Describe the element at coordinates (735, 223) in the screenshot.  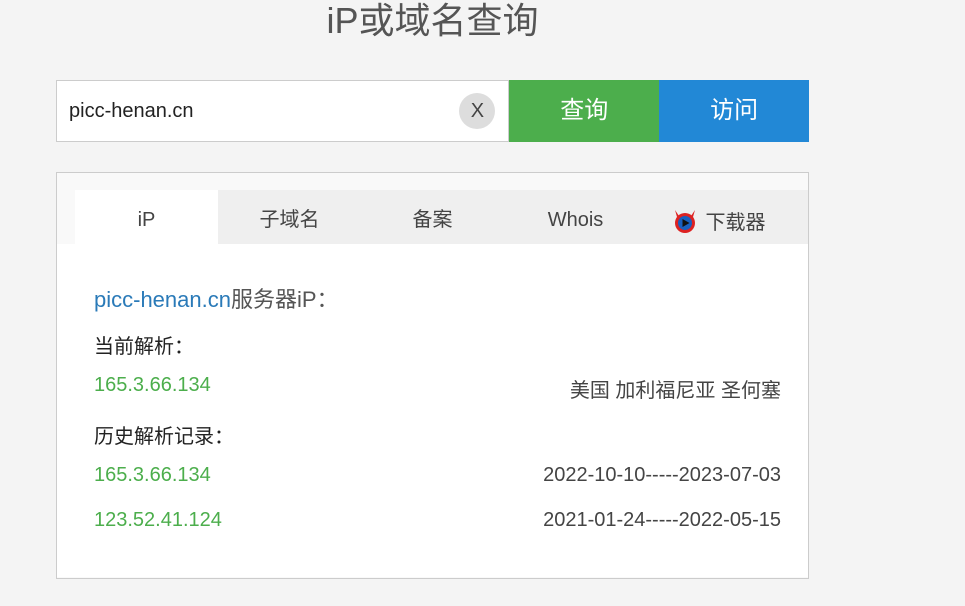
I see `tab-downloader-label: 下载器` at that location.